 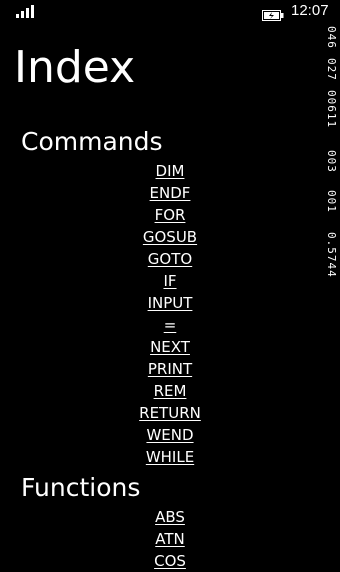 I want to click on link-if: IF, so click(x=169, y=281).